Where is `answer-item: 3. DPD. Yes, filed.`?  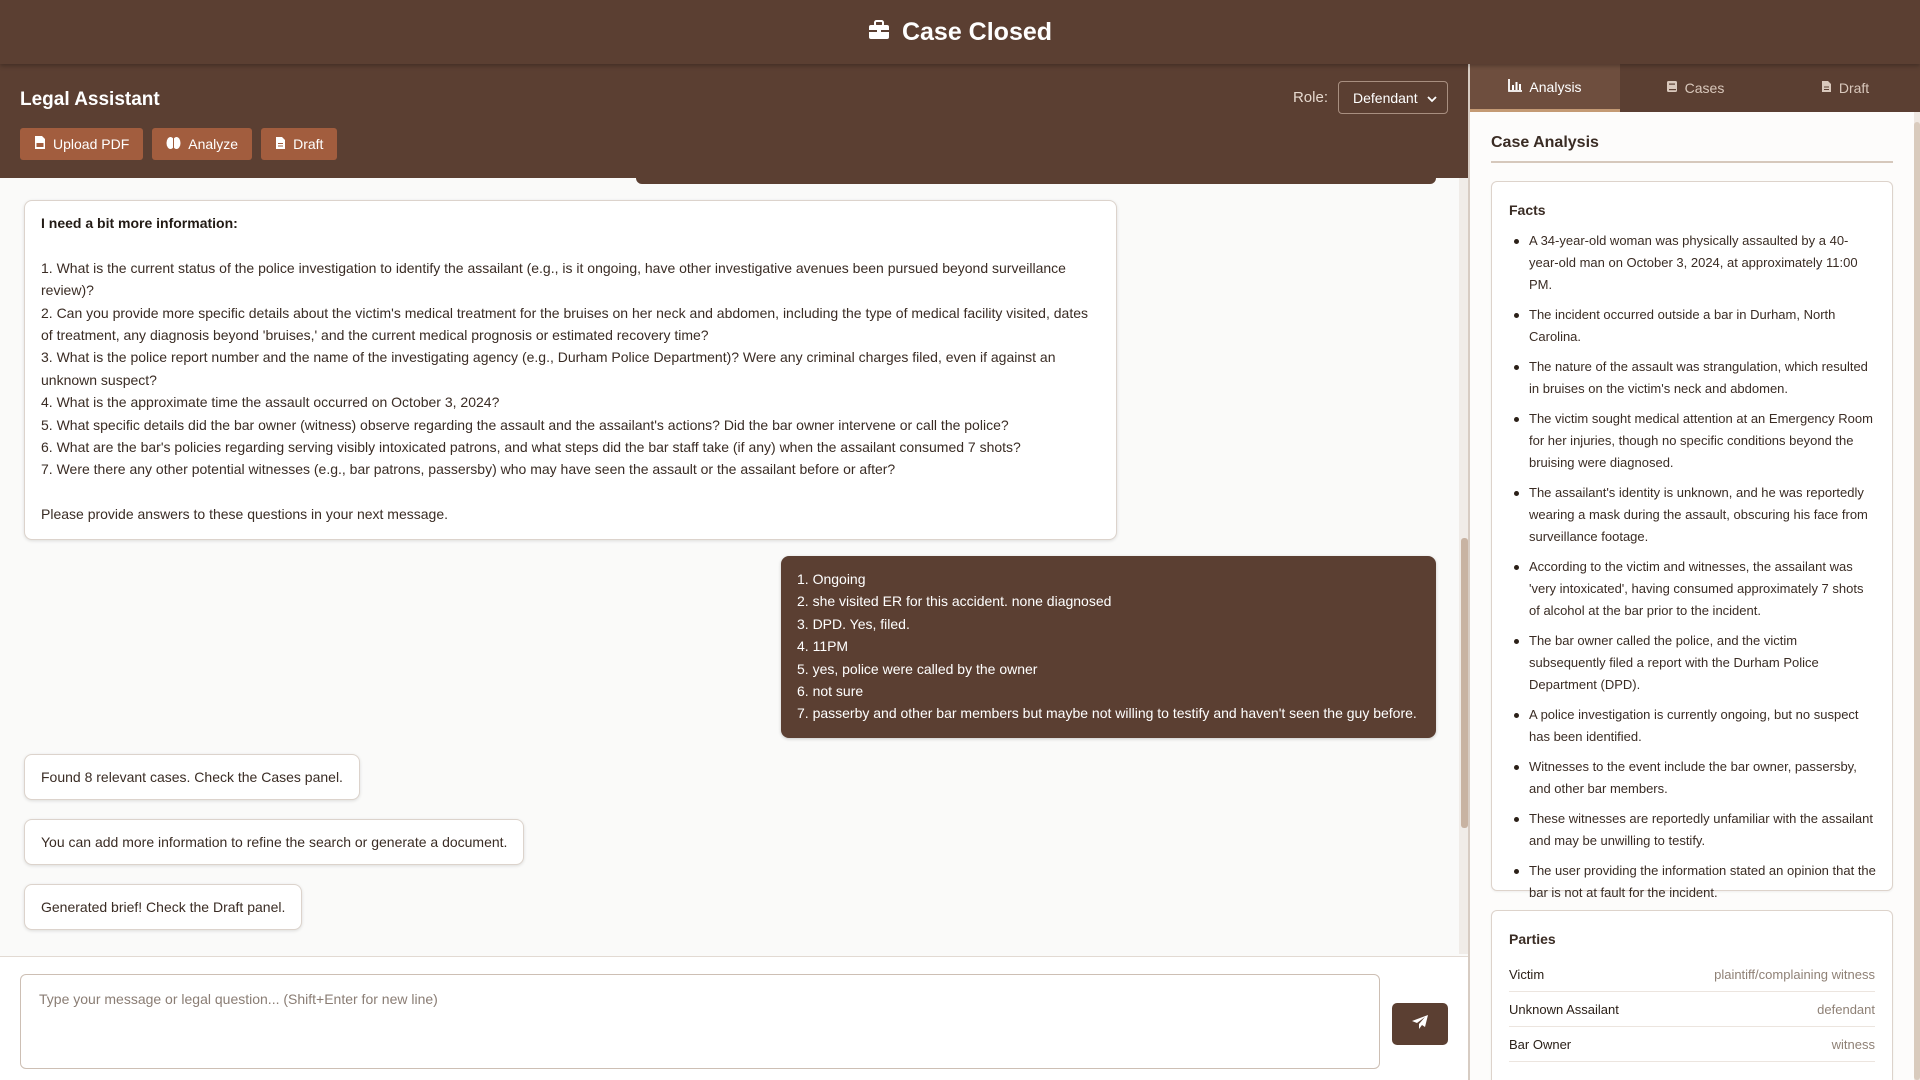 answer-item: 3. DPD. Yes, filed. is located at coordinates (853, 623).